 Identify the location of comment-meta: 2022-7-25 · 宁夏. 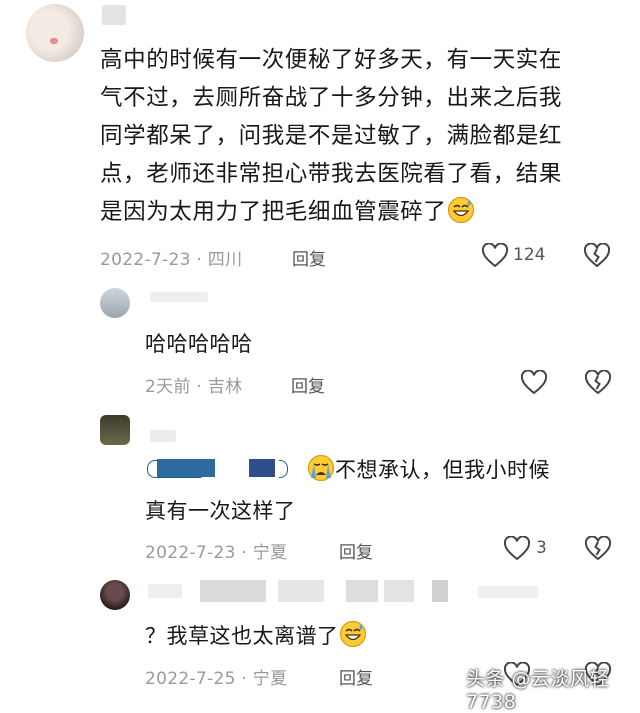
(216, 679).